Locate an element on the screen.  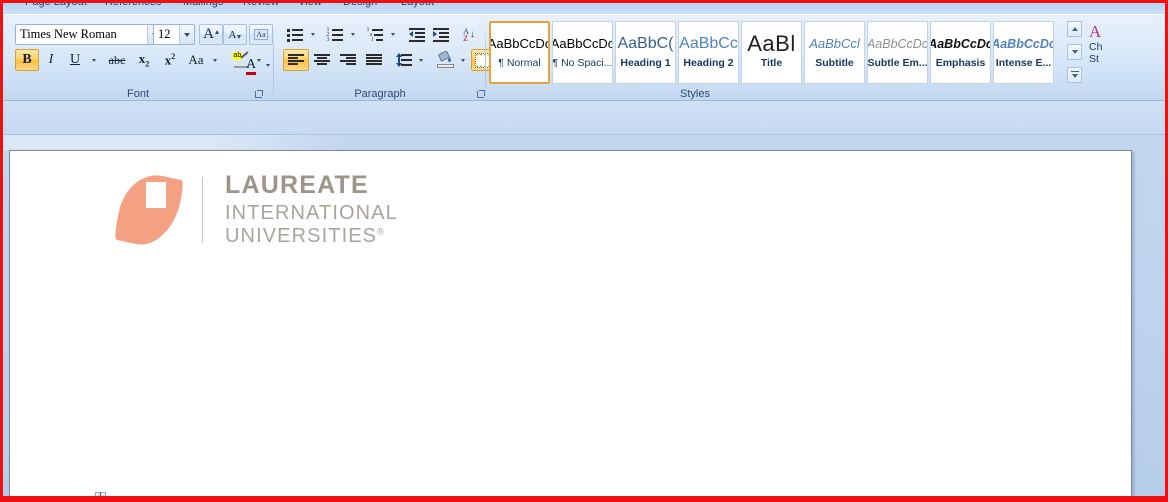
font-size-dropdown-arrow is located at coordinates (186, 34).